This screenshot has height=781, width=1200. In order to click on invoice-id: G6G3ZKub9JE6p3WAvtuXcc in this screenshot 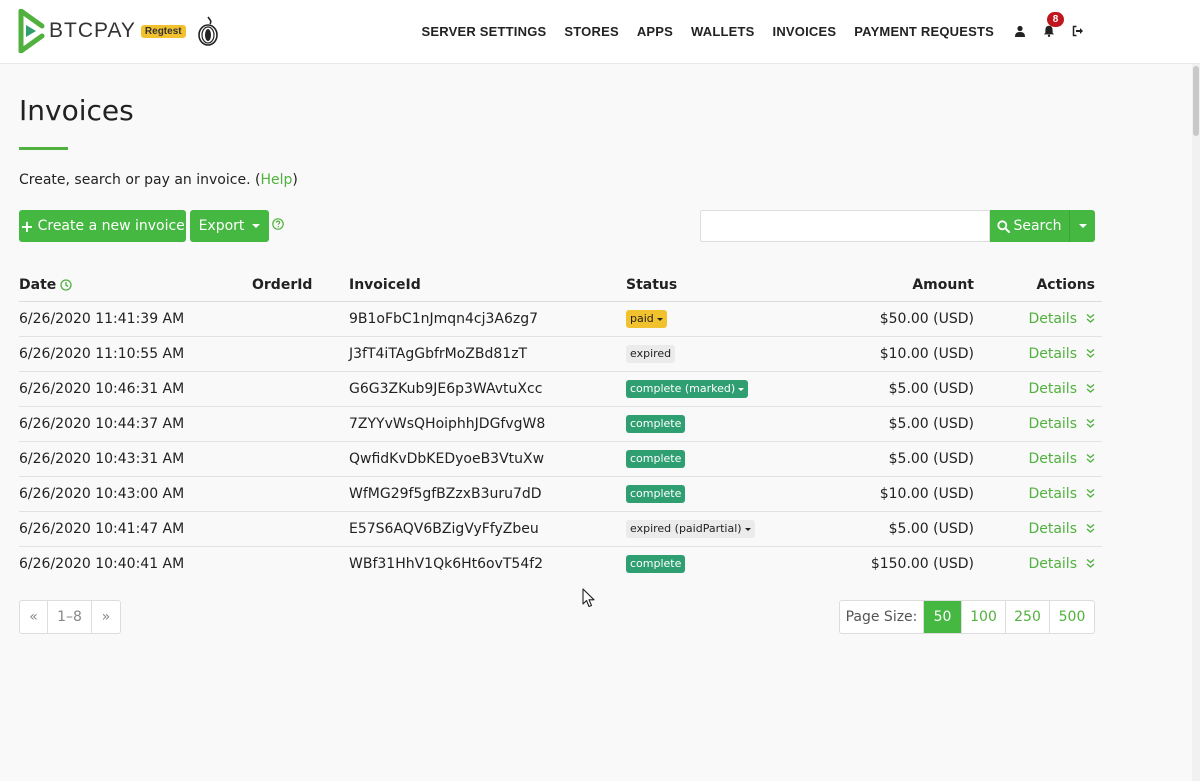, I will do `click(446, 389)`.